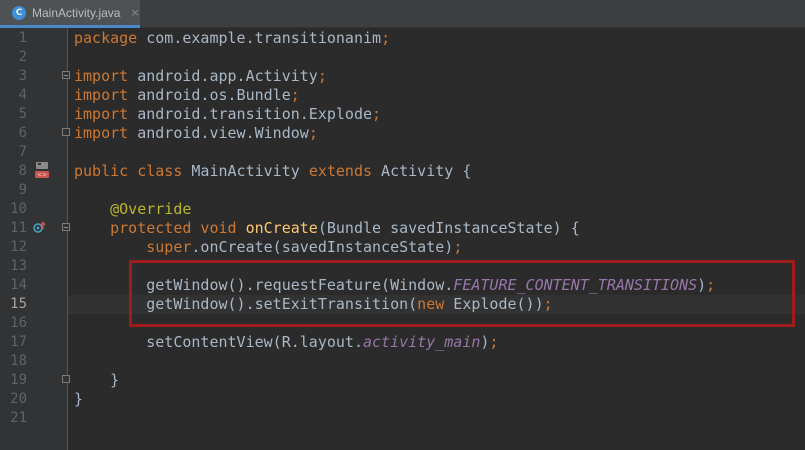 This screenshot has width=805, height=450. Describe the element at coordinates (22, 114) in the screenshot. I see `line-number: 5` at that location.